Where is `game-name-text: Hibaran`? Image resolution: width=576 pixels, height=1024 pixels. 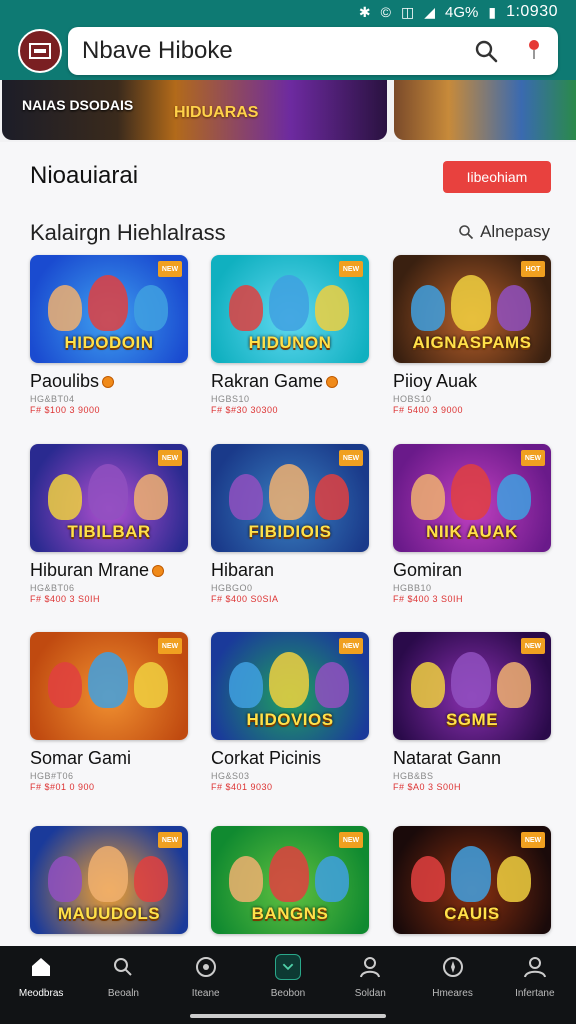
game-name-text: Hibaran is located at coordinates (243, 570).